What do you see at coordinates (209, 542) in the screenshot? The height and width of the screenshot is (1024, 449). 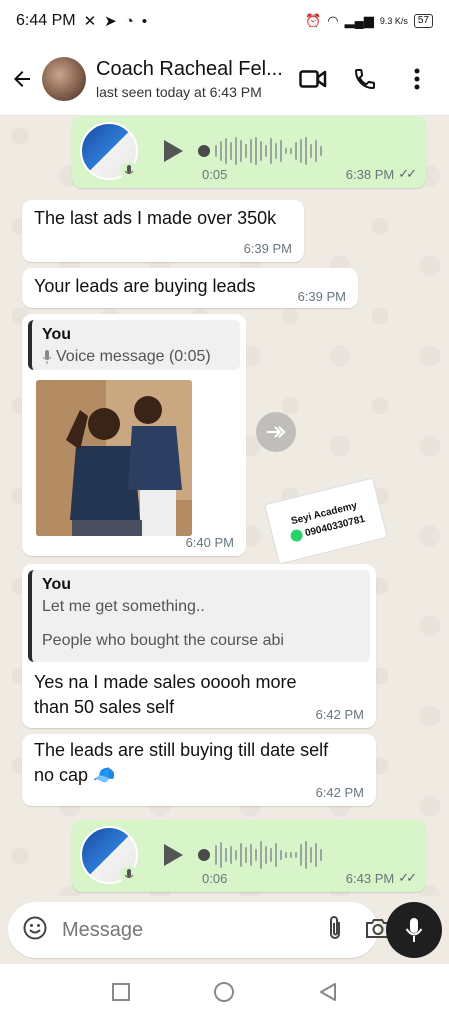 I see `message-time: 6:40 PM` at bounding box center [209, 542].